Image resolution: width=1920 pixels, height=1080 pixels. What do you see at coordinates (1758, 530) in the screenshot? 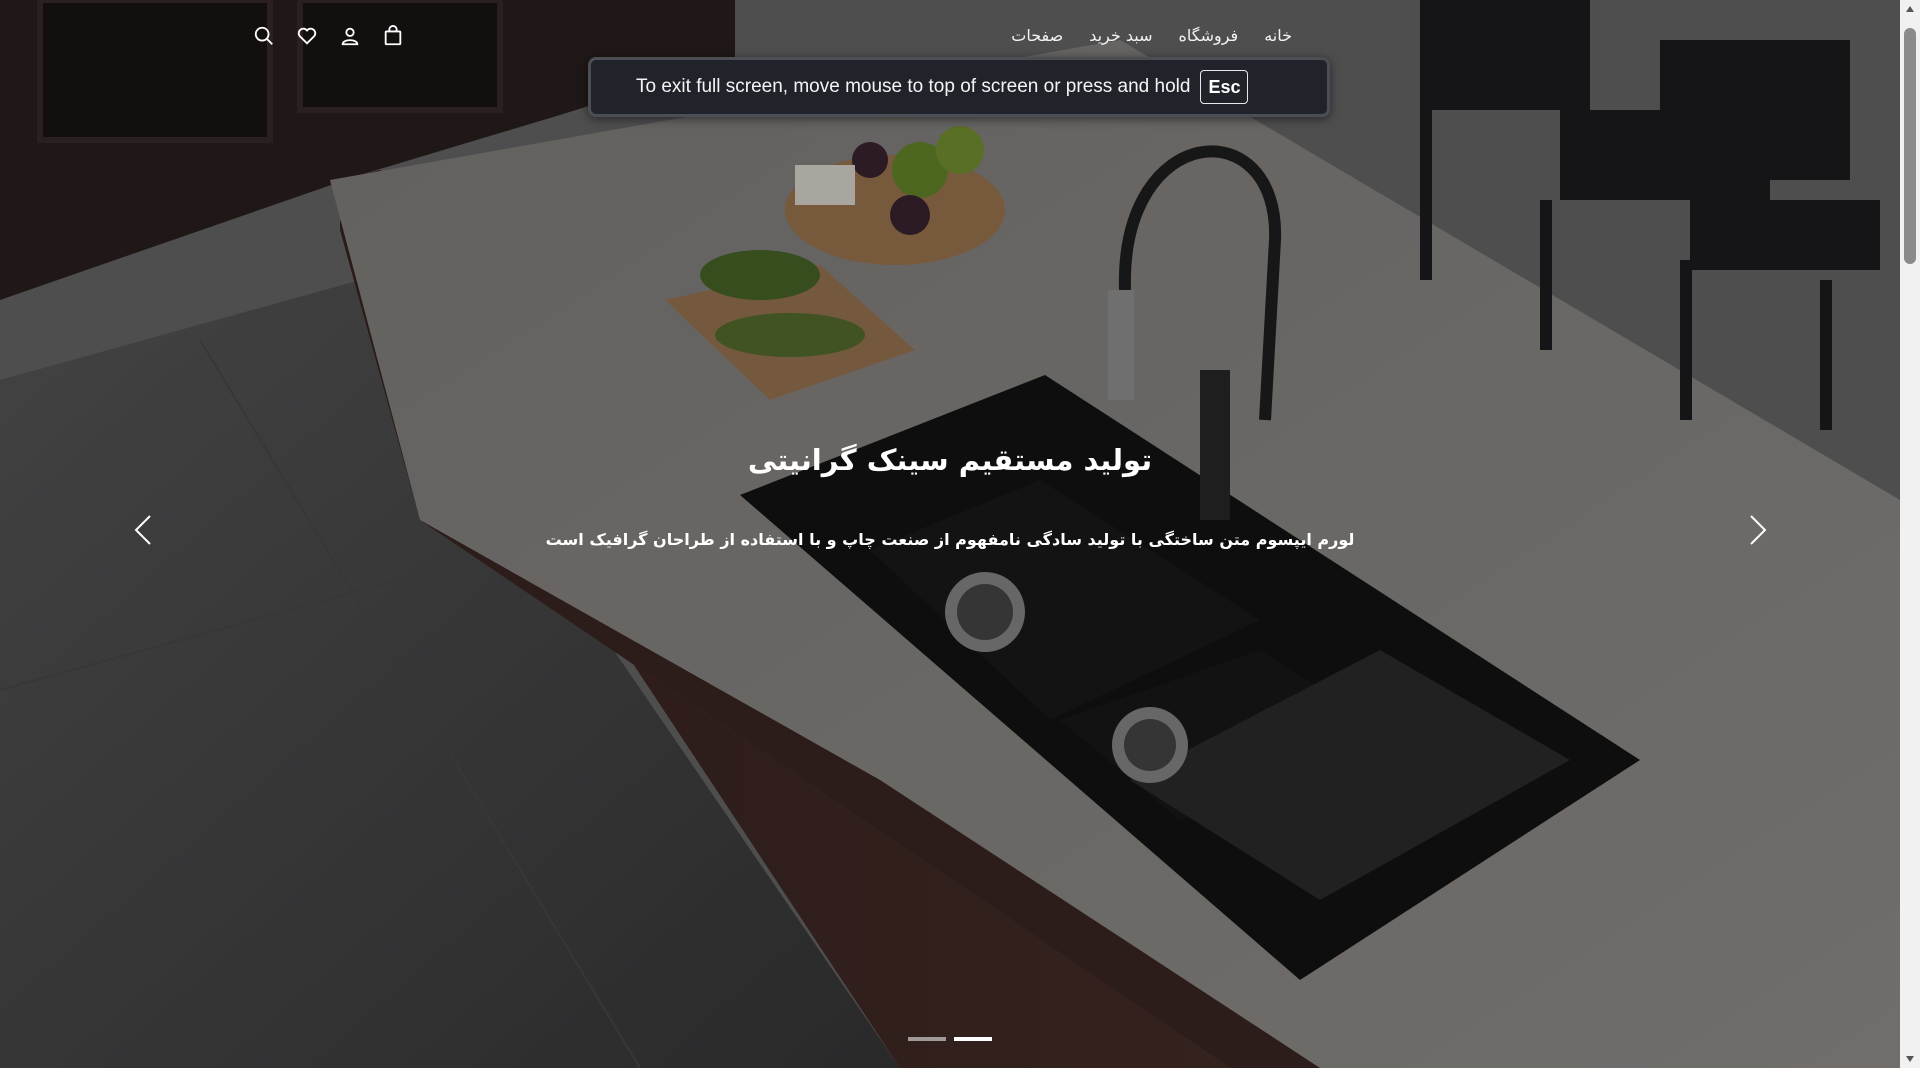
I see `slider-next-arrow-icon` at bounding box center [1758, 530].